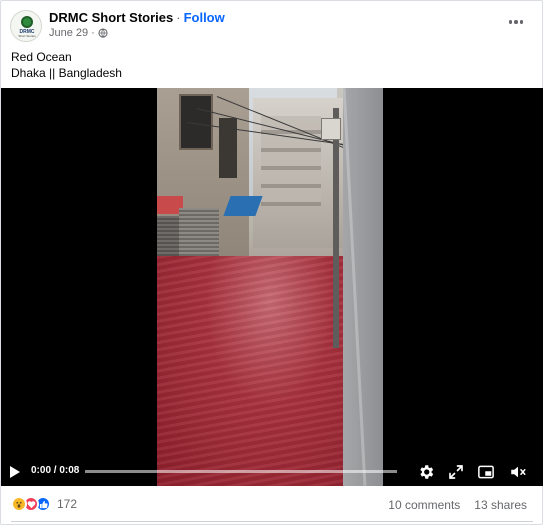 The height and width of the screenshot is (525, 543). Describe the element at coordinates (44, 504) in the screenshot. I see `reactions-summary: 172` at that location.